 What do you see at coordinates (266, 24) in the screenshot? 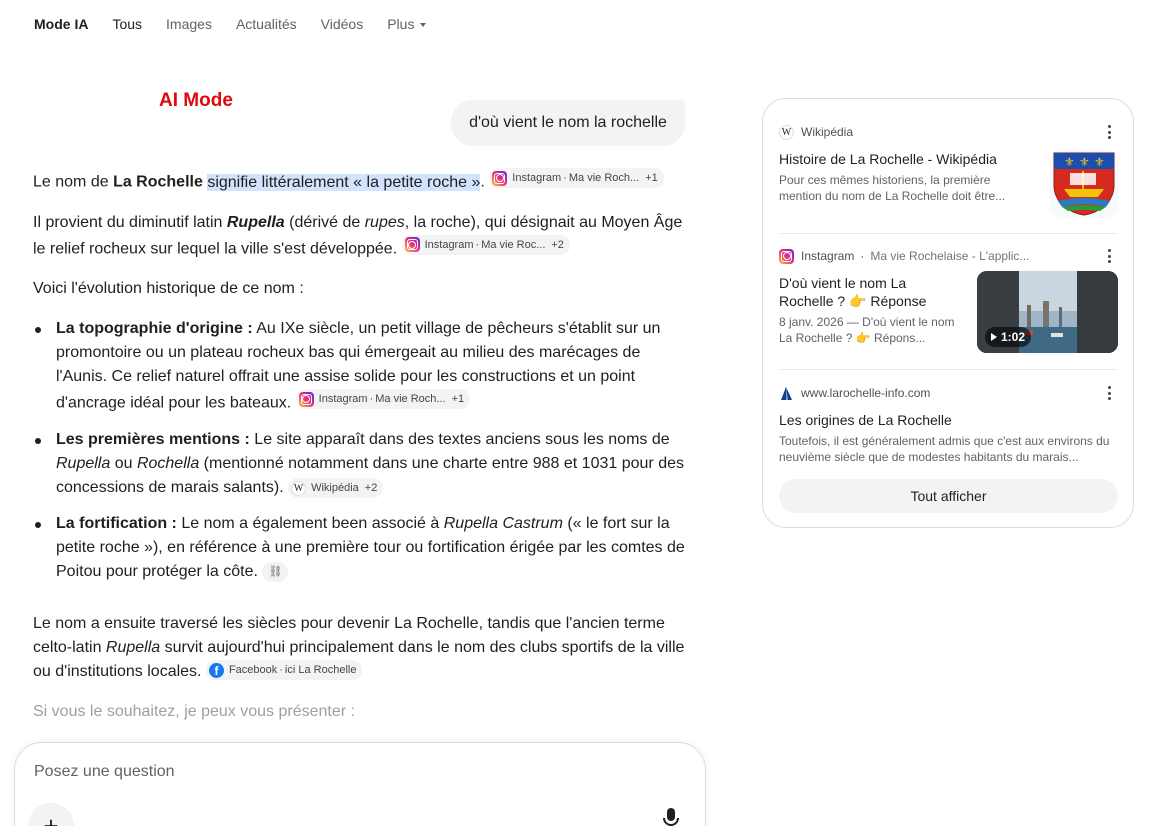
I see `tab-news: Actualités` at bounding box center [266, 24].